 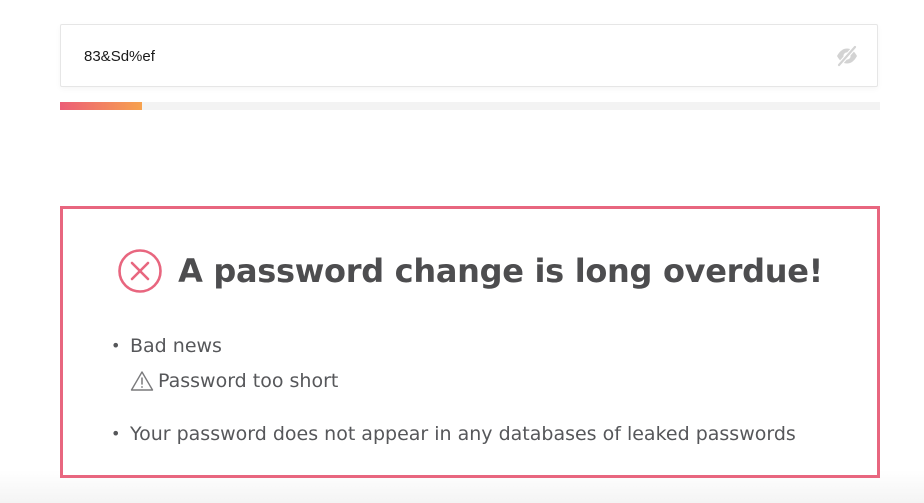 What do you see at coordinates (142, 381) in the screenshot?
I see `warning-triangle-icon` at bounding box center [142, 381].